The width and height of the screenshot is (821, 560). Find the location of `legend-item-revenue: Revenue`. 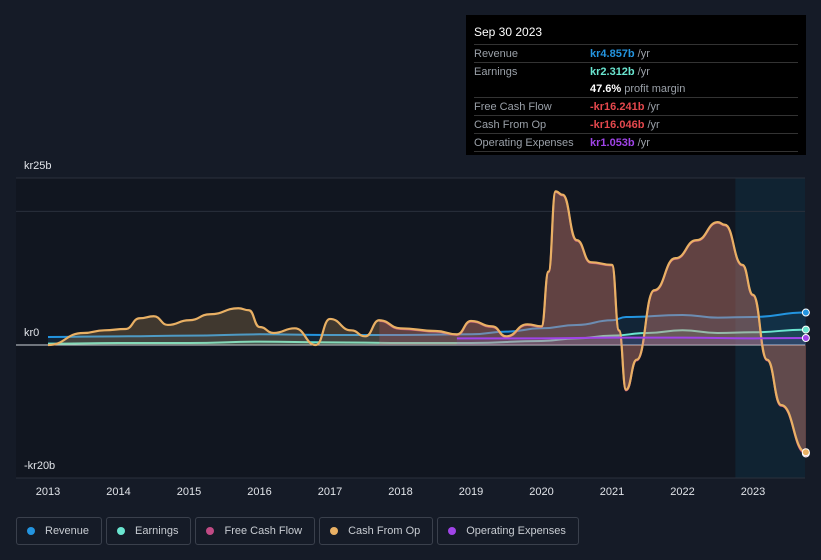

legend-item-revenue: Revenue is located at coordinates (59, 531).